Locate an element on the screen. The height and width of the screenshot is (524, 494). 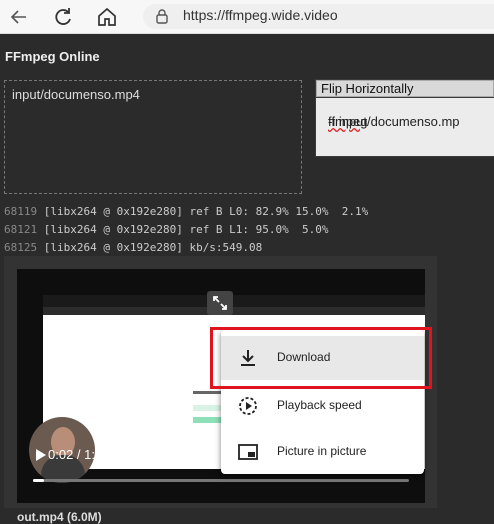
command-textarea: ffmpeg -i input/documenso.mp is located at coordinates (405, 127).